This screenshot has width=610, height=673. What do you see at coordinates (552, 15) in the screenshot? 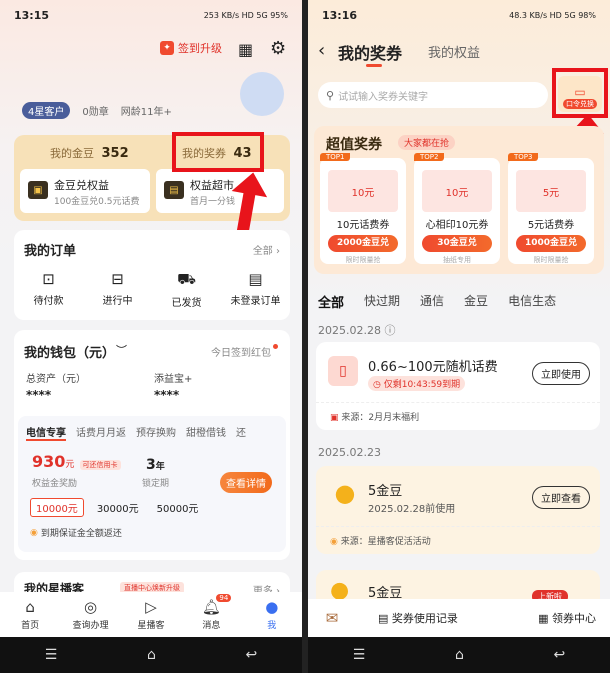
I see `status-indicators: 48.3 KB/s HD 5G 98%` at bounding box center [552, 15].